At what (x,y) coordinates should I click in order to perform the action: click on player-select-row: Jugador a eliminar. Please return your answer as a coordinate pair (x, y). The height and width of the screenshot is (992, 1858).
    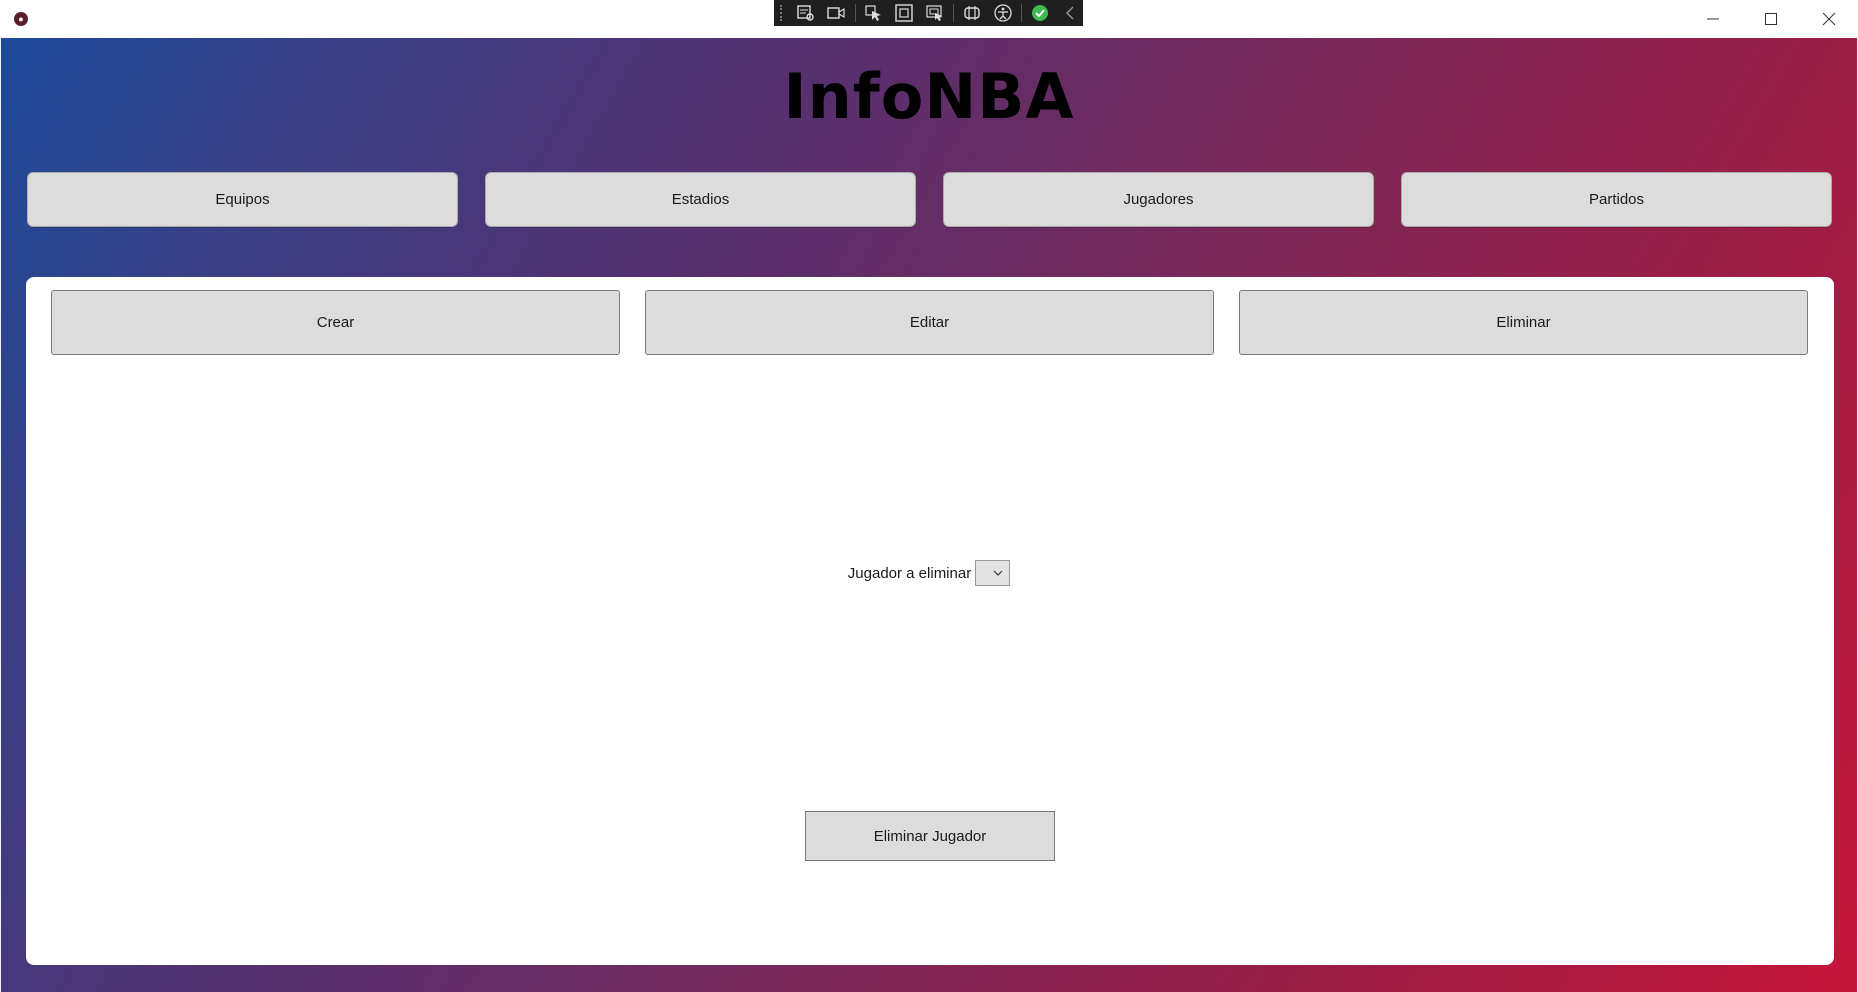
    Looking at the image, I should click on (930, 573).